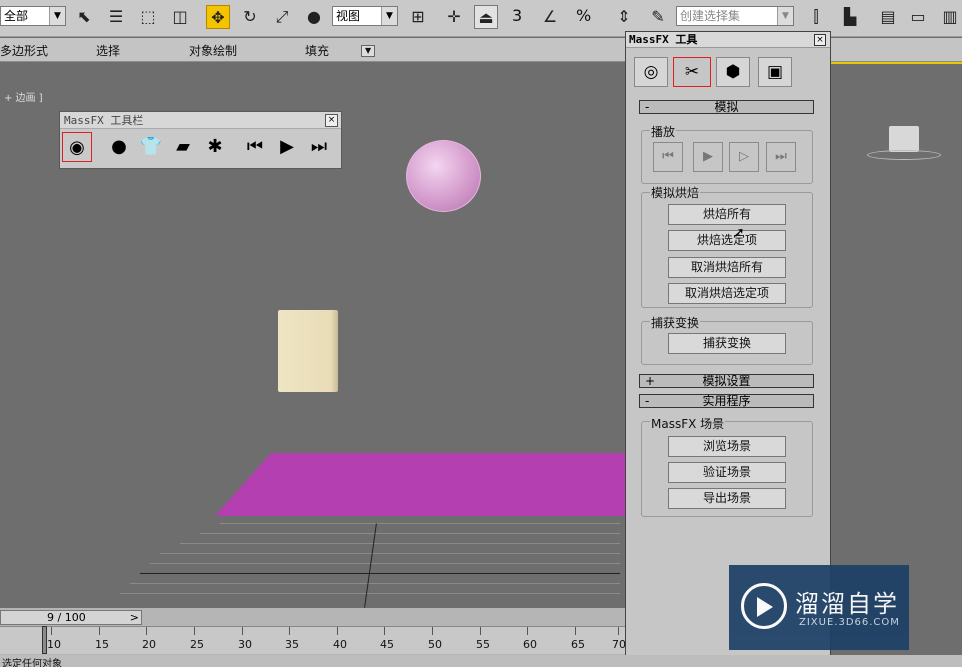  Describe the element at coordinates (180, 17) in the screenshot. I see `window-crossing-icon: ◫` at that location.